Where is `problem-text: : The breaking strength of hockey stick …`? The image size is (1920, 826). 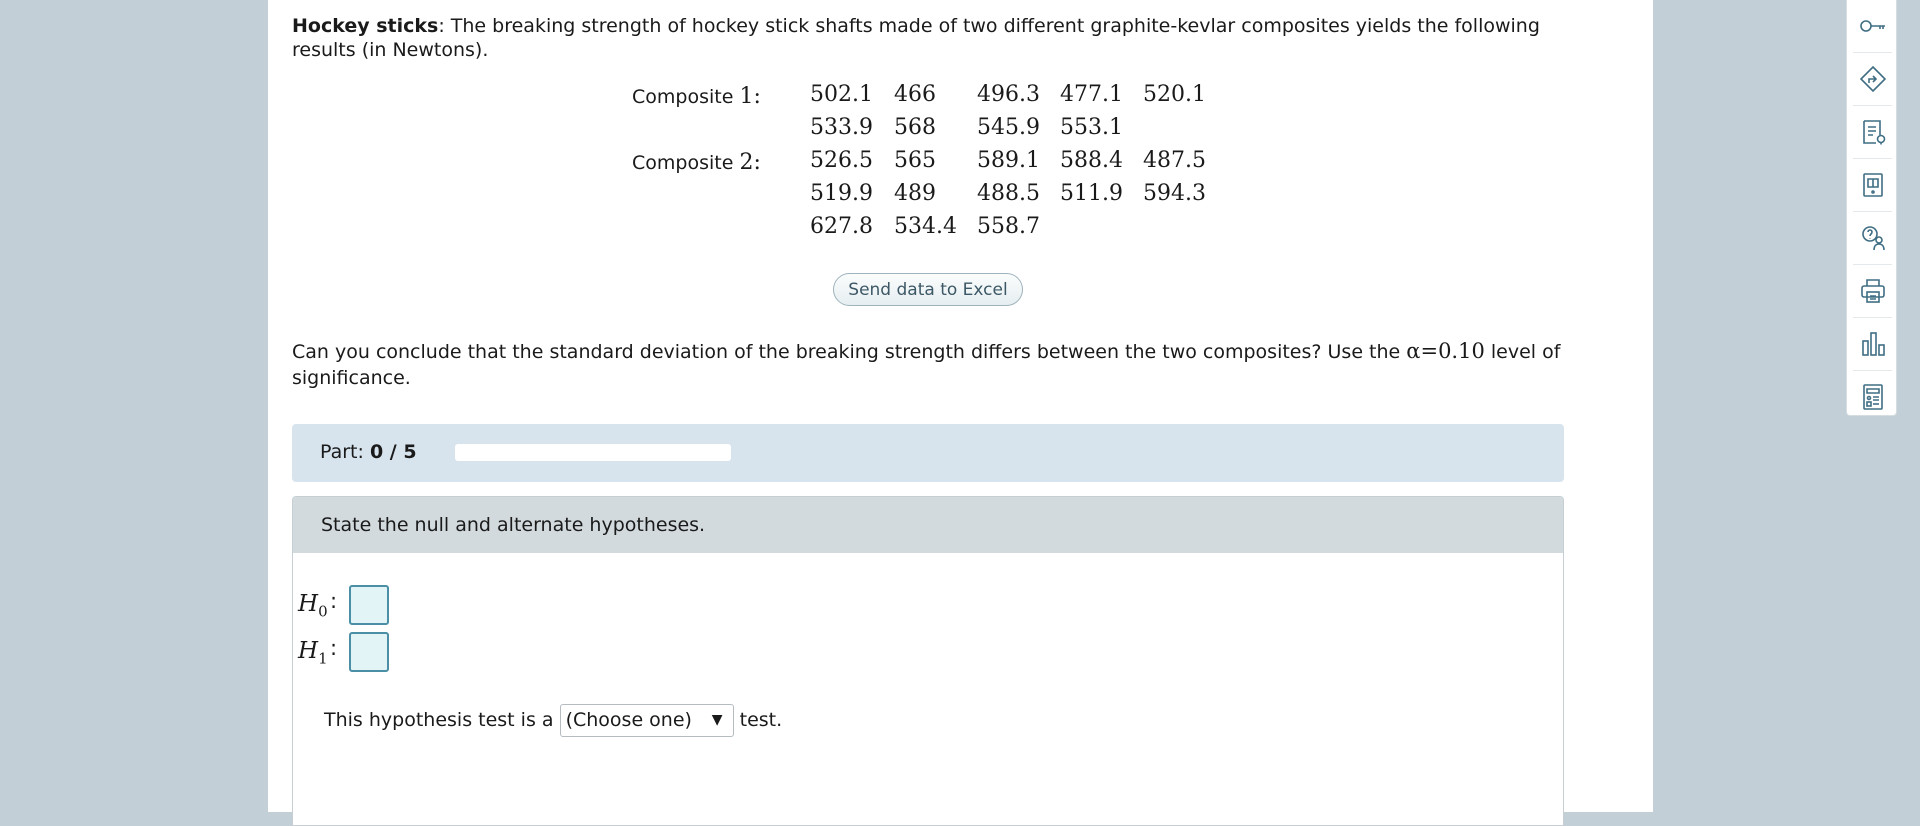 problem-text: : The breaking strength of hockey stick … is located at coordinates (916, 38).